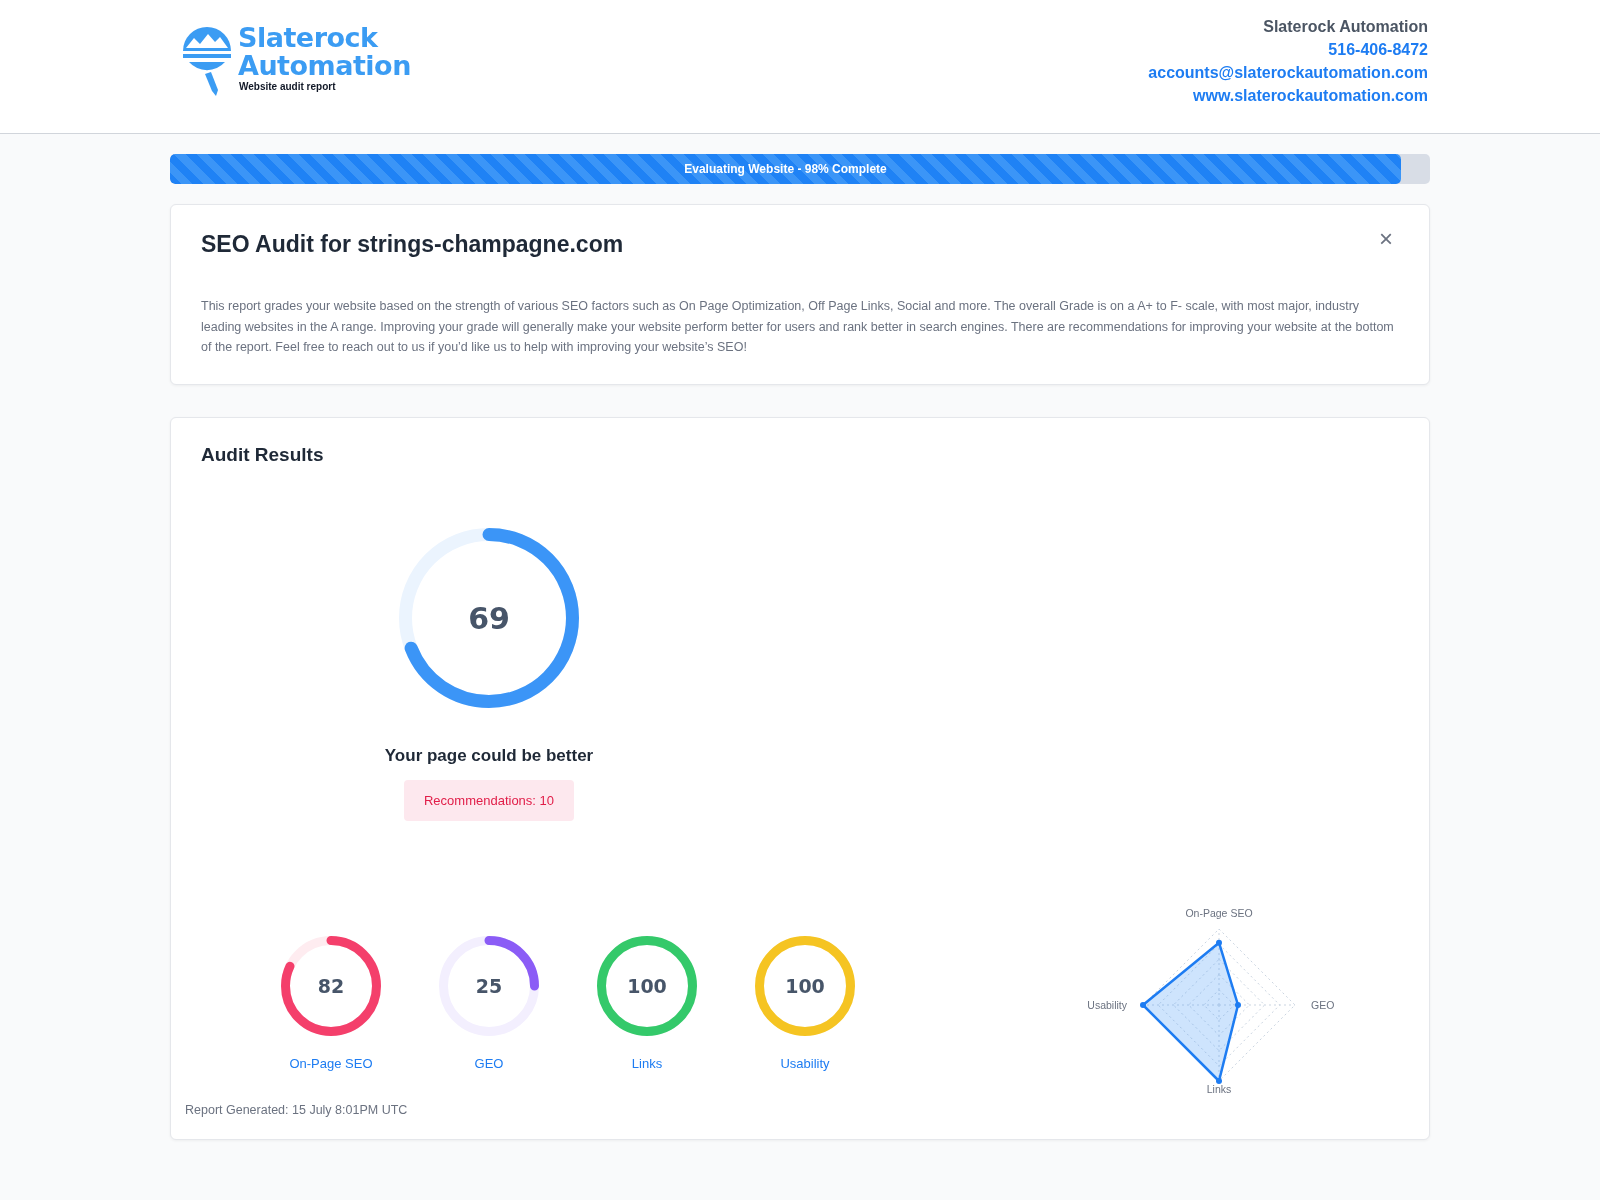 The height and width of the screenshot is (1200, 1600). I want to click on website-link: www.slaterockautomation.com, so click(1310, 96).